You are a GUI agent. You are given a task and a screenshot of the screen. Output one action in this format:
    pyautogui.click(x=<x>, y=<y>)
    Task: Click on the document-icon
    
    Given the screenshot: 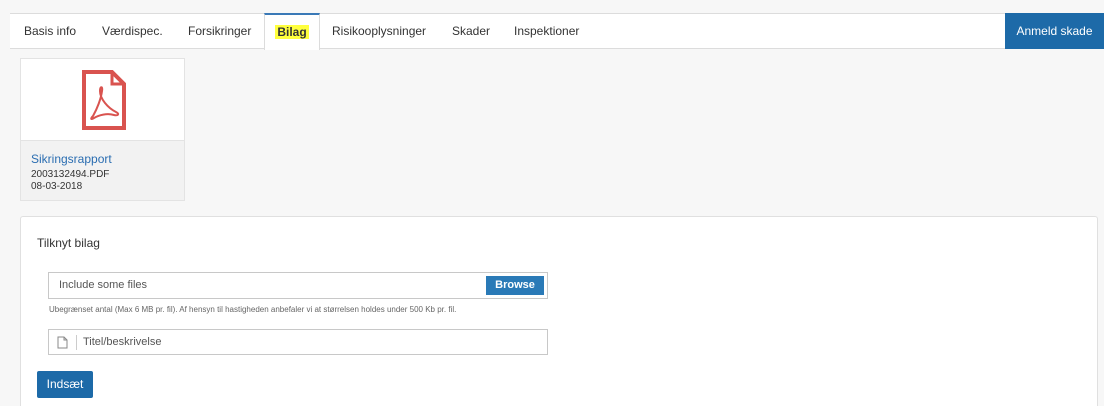 What is the action you would take?
    pyautogui.click(x=62, y=342)
    